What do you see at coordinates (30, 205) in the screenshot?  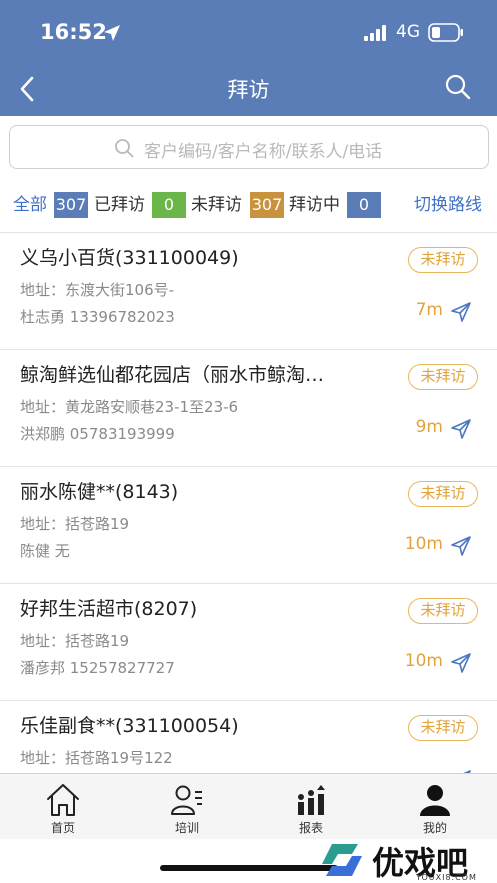 I see `filter-all: 全部` at bounding box center [30, 205].